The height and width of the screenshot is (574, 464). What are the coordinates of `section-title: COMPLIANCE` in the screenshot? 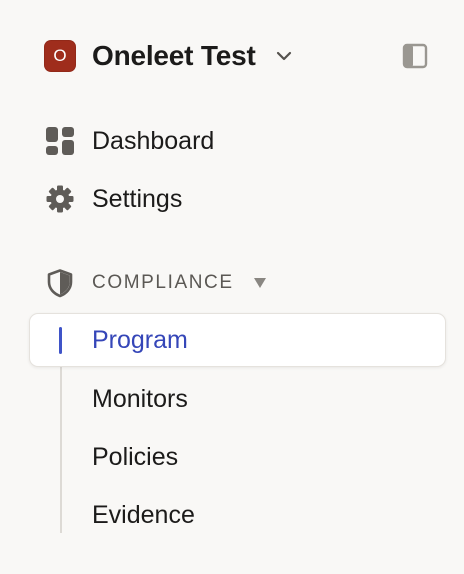 It's located at (163, 282).